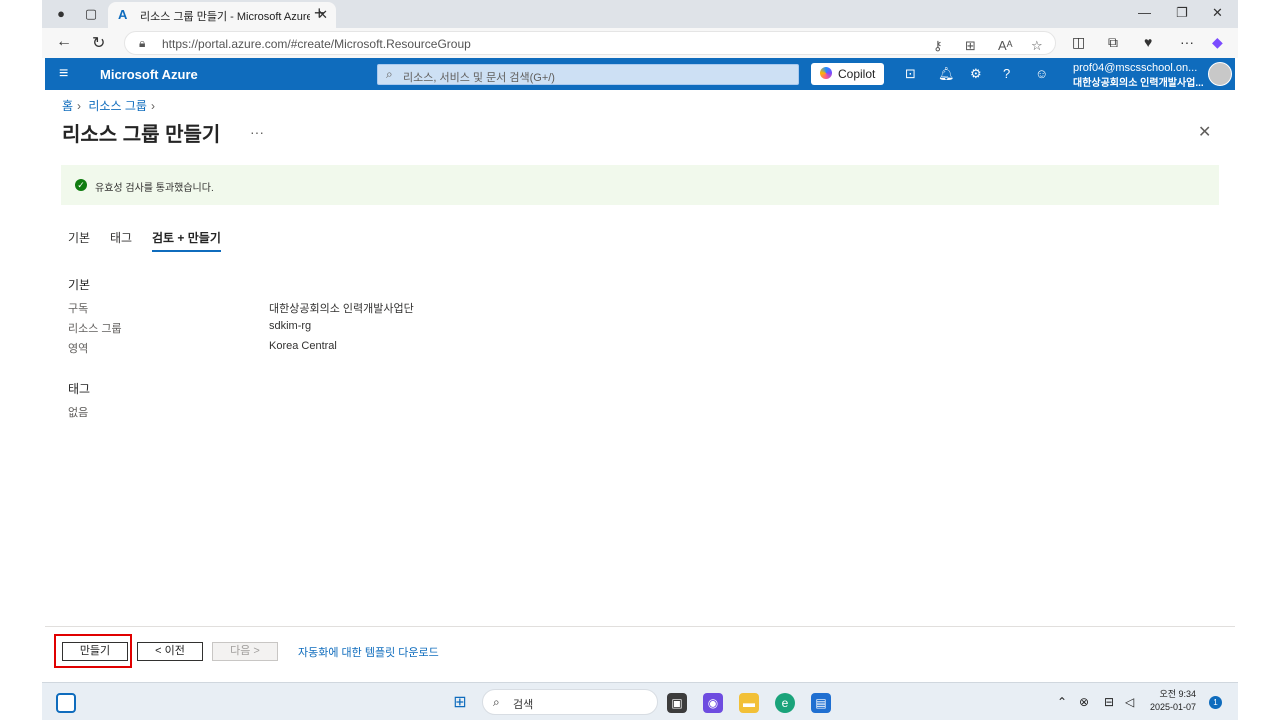 This screenshot has width=1280, height=720. I want to click on close-blade-icon: ✕, so click(1204, 132).